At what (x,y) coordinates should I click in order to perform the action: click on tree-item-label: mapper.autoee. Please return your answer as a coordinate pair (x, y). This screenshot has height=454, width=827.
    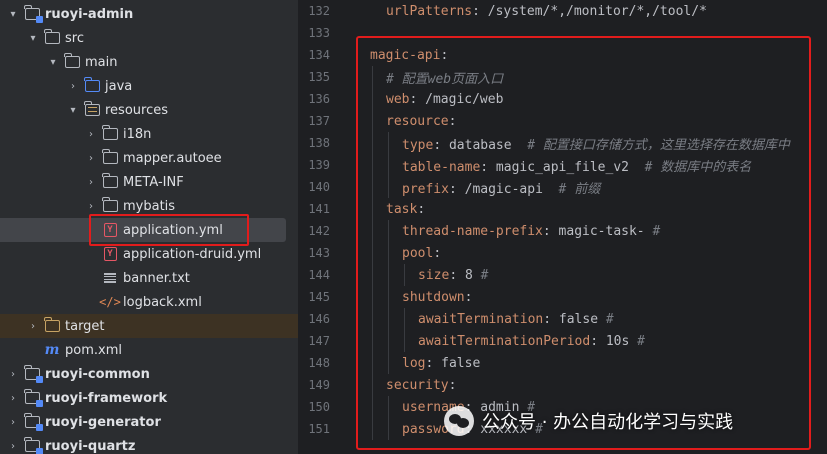
    Looking at the image, I should click on (172, 158).